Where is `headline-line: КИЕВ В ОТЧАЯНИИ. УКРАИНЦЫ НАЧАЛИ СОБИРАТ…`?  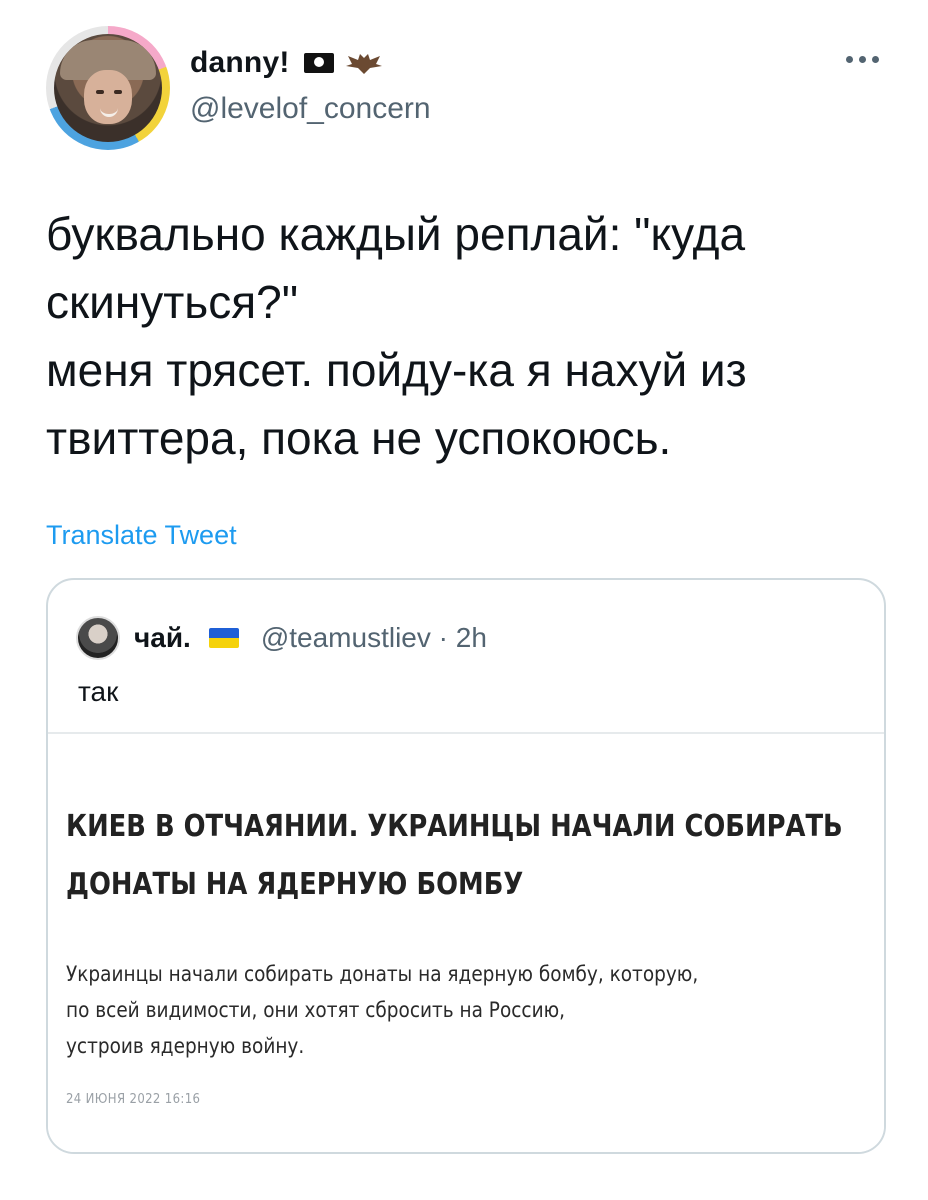 headline-line: КИЕВ В ОТЧАЯНИИ. УКРАИНЦЫ НАЧАЛИ СОБИРАТ… is located at coordinates (454, 826).